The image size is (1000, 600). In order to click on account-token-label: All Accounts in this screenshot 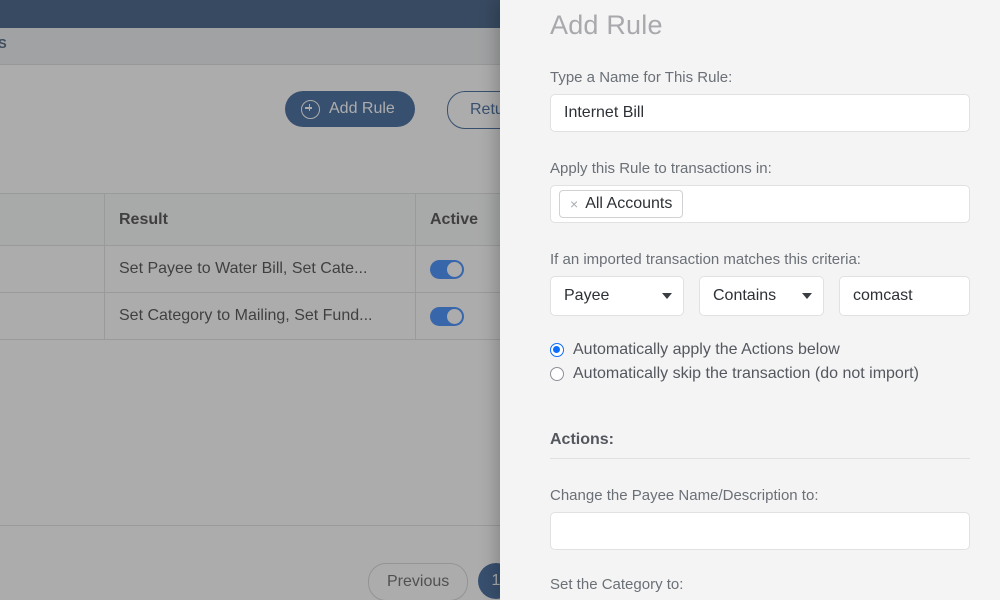, I will do `click(629, 203)`.